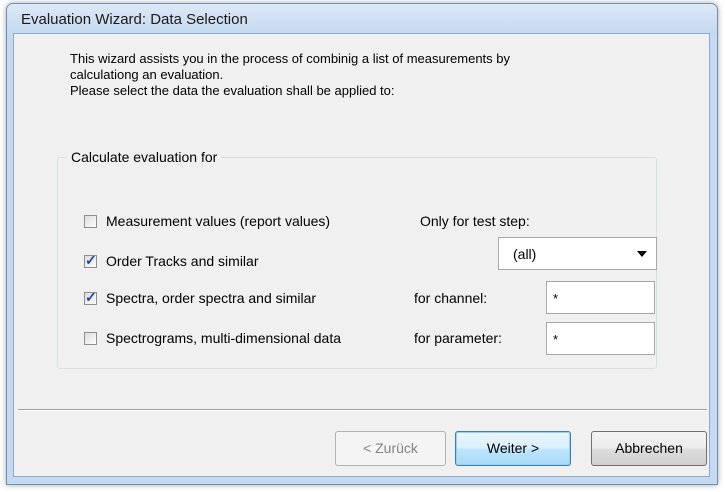 Image resolution: width=725 pixels, height=492 pixels. I want to click on parameter-field, so click(600, 338).